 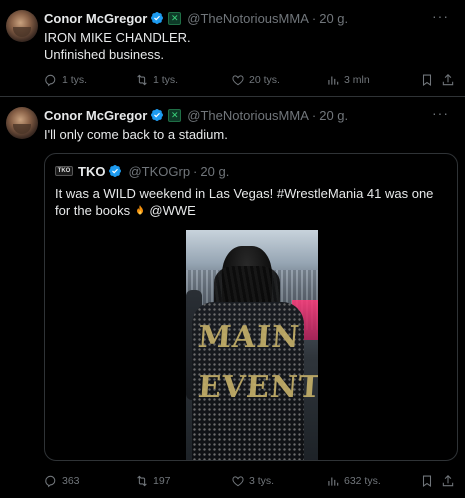 I want to click on reply-button: 363, so click(x=62, y=481).